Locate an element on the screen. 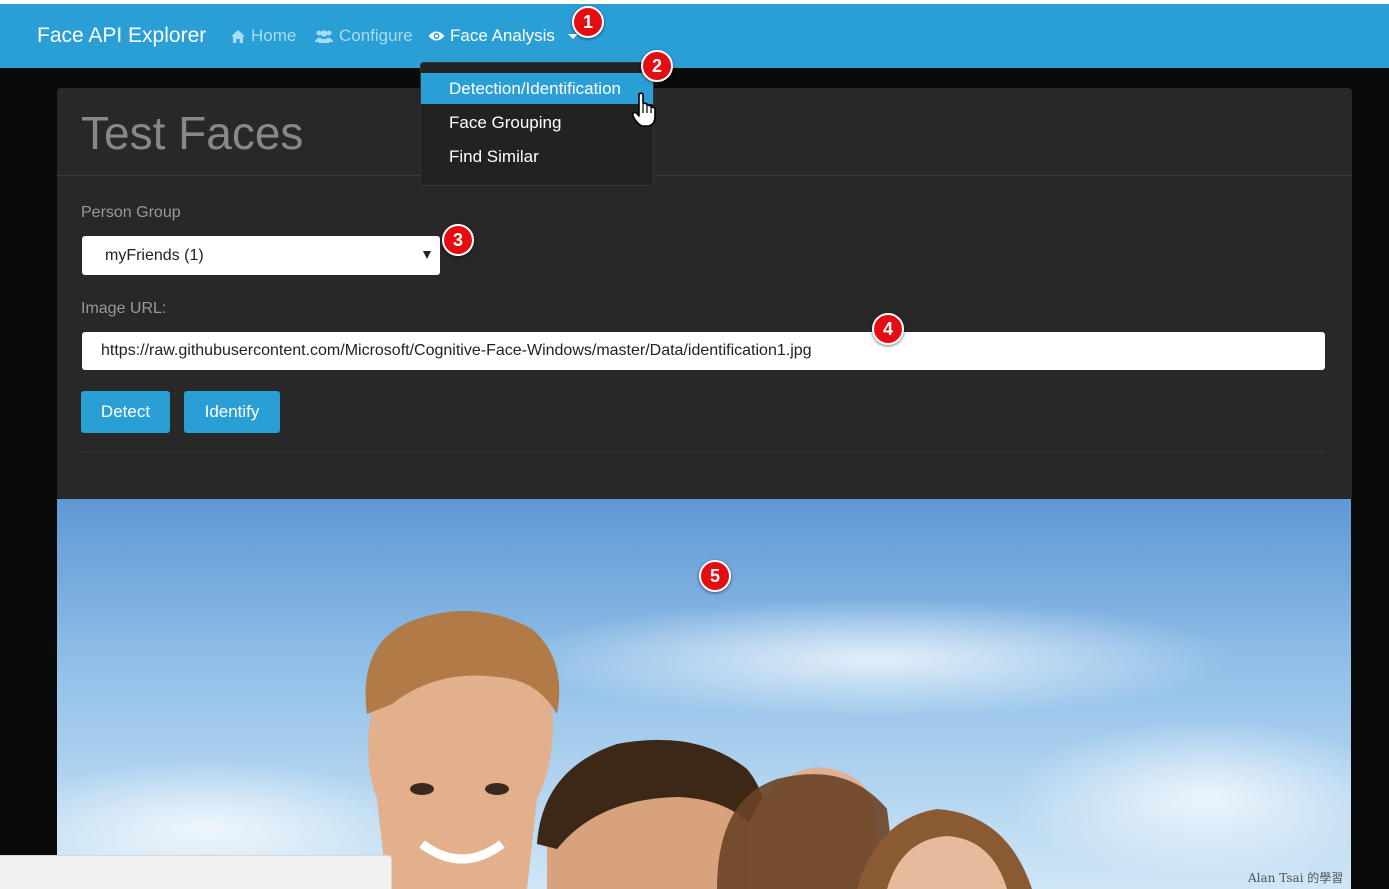 The height and width of the screenshot is (889, 1389). annotation-marker-1: 1 is located at coordinates (588, 22).